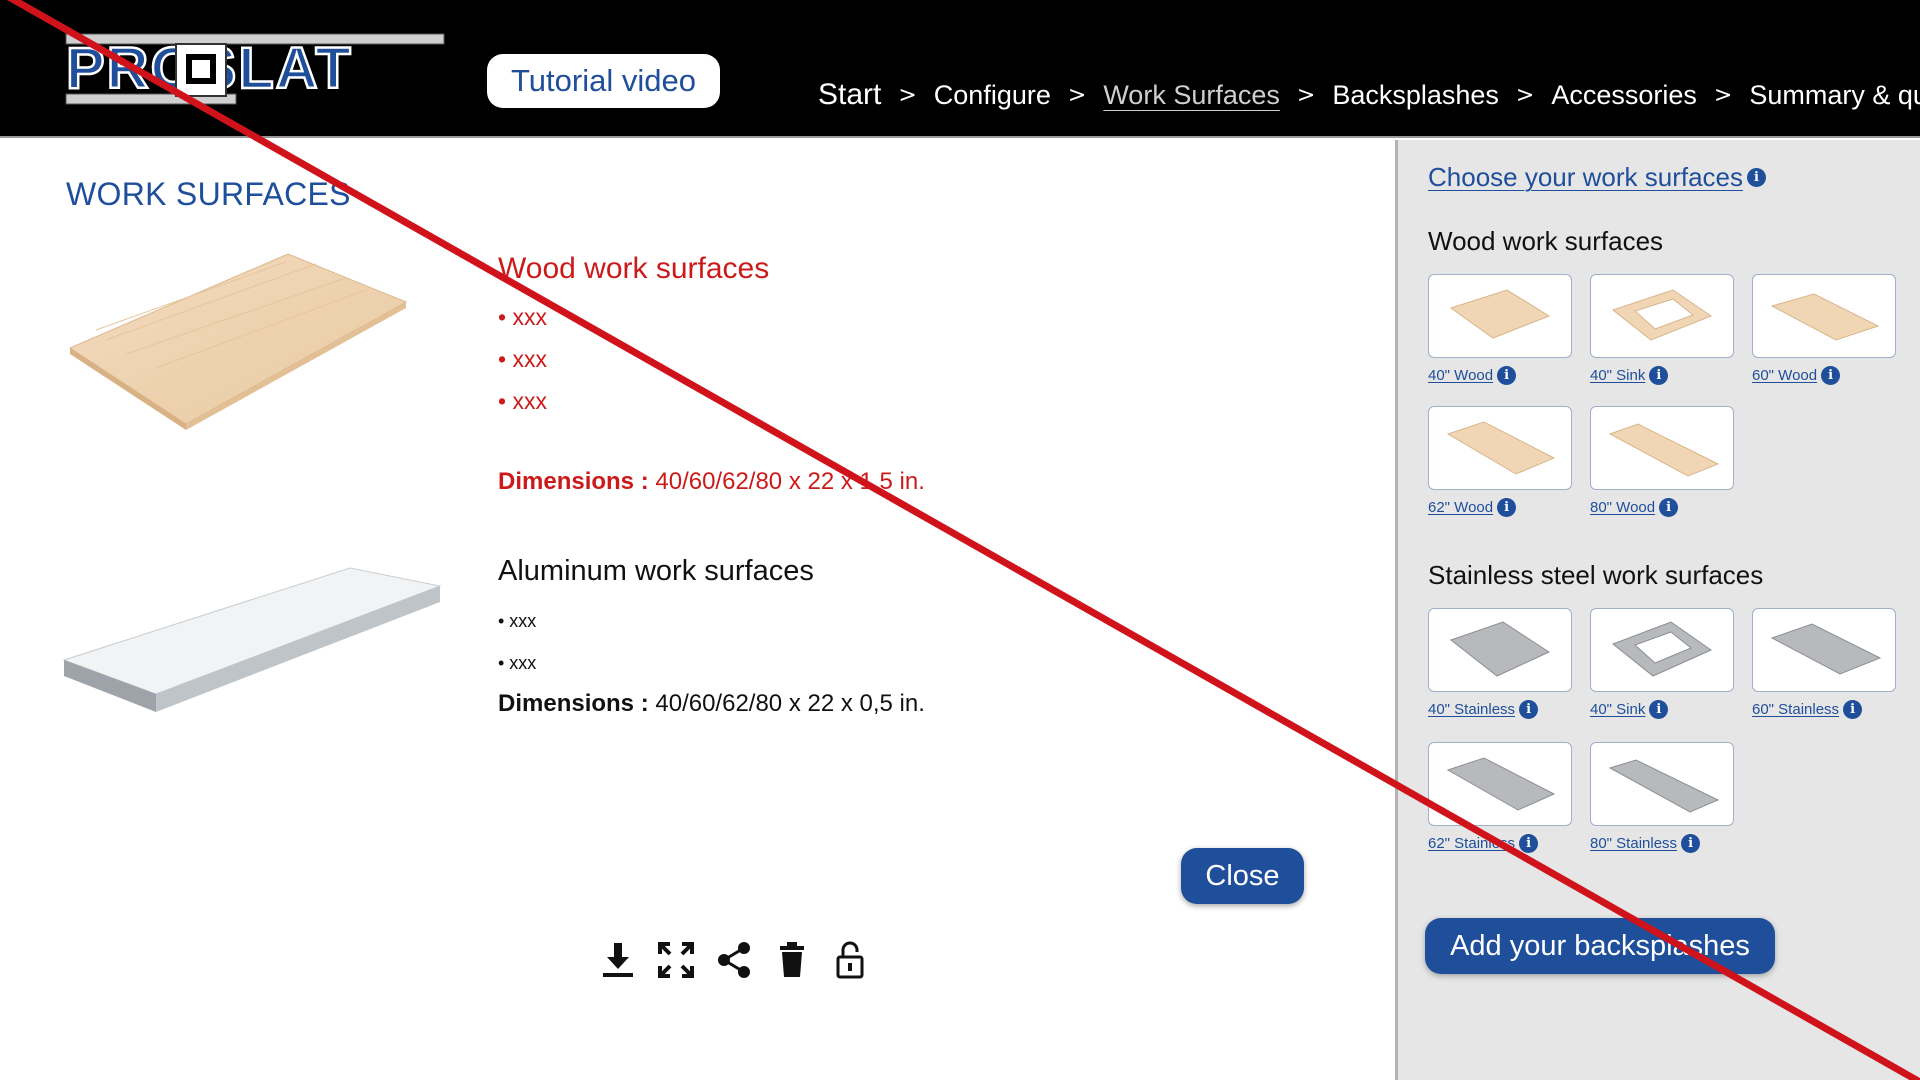 This screenshot has height=1080, width=1920. I want to click on choose-work-surfaces-link: Choose your work surfaces i, so click(1597, 177).